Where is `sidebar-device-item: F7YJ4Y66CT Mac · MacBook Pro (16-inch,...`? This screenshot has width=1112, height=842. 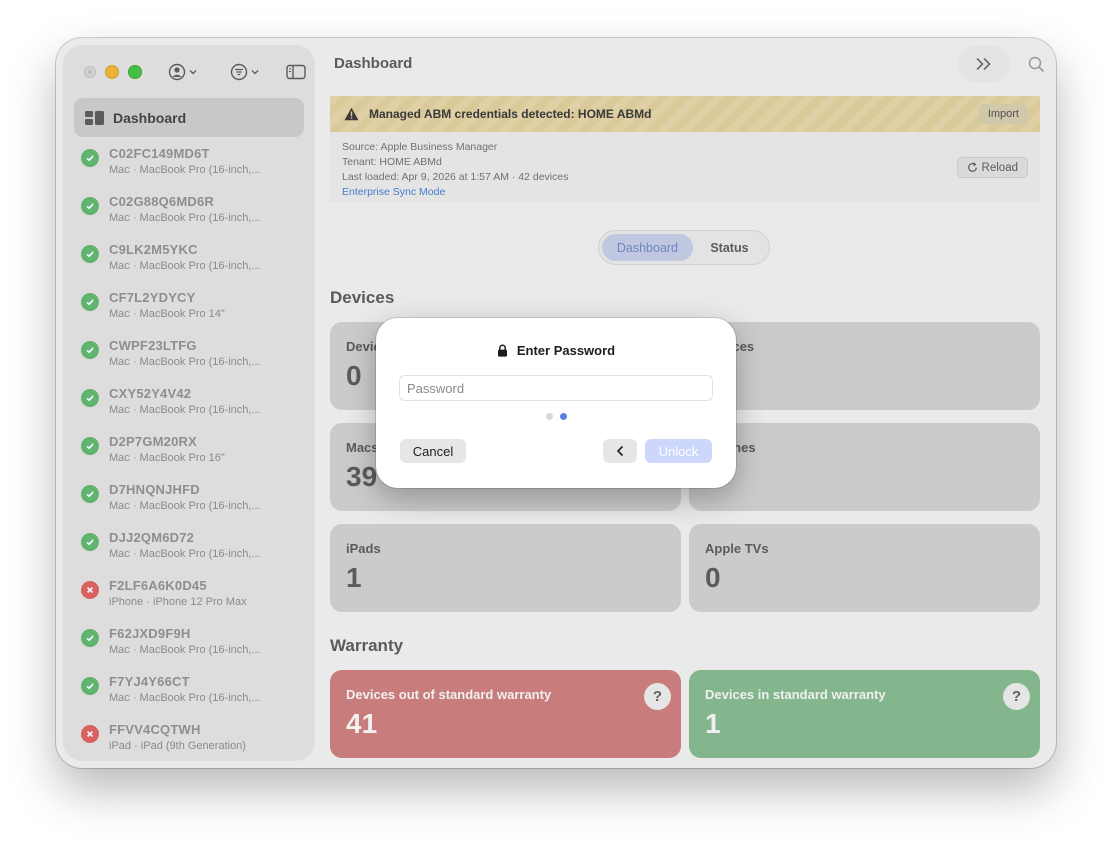 sidebar-device-item: F7YJ4Y66CT Mac · MacBook Pro (16-inch,... is located at coordinates (193, 698).